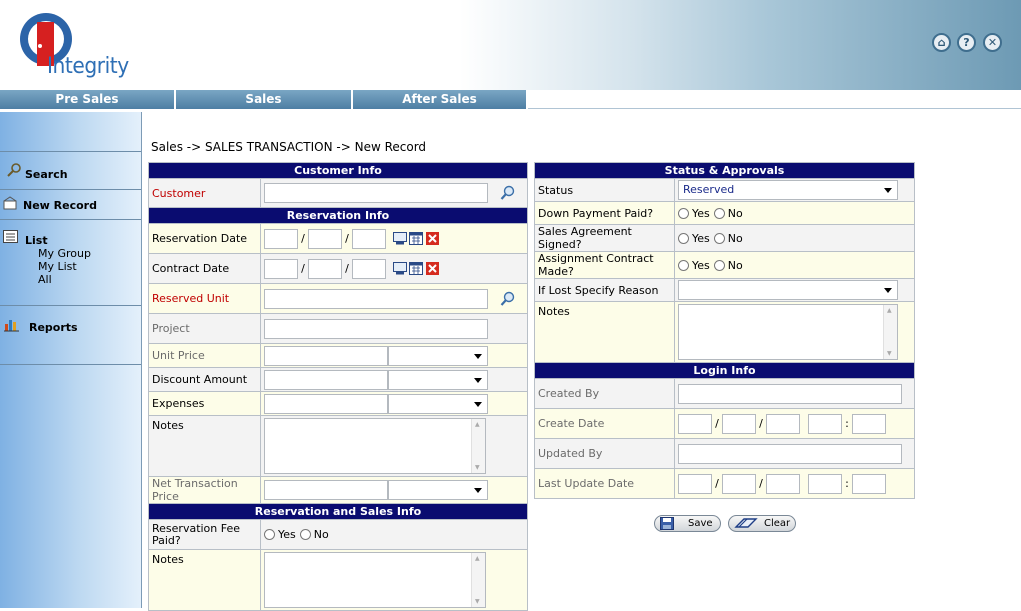  Describe the element at coordinates (724, 370) in the screenshot. I see `section-login-info: Login Info` at that location.